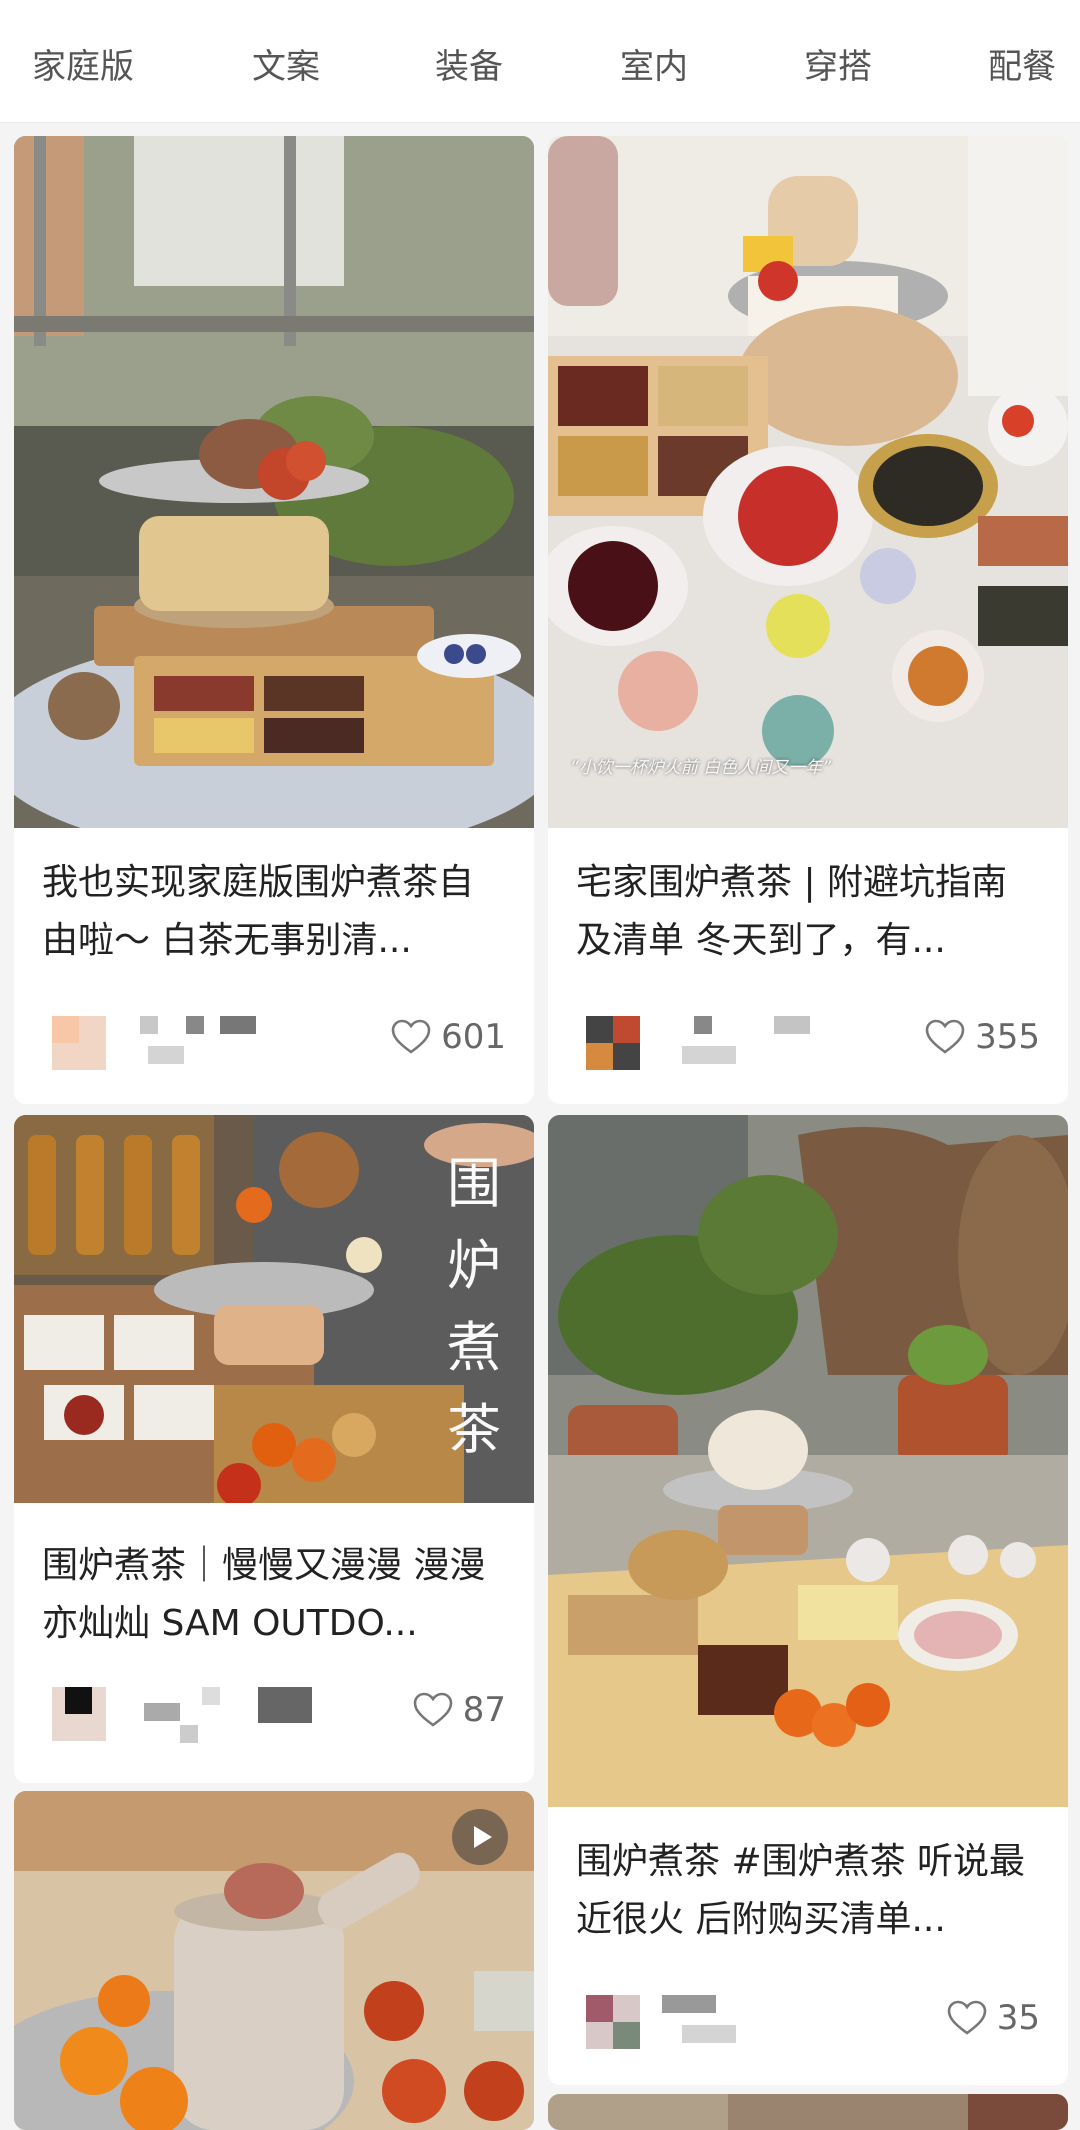 The image size is (1080, 2130). What do you see at coordinates (1022, 67) in the screenshot?
I see `tab-meal-pairing: 配餐` at bounding box center [1022, 67].